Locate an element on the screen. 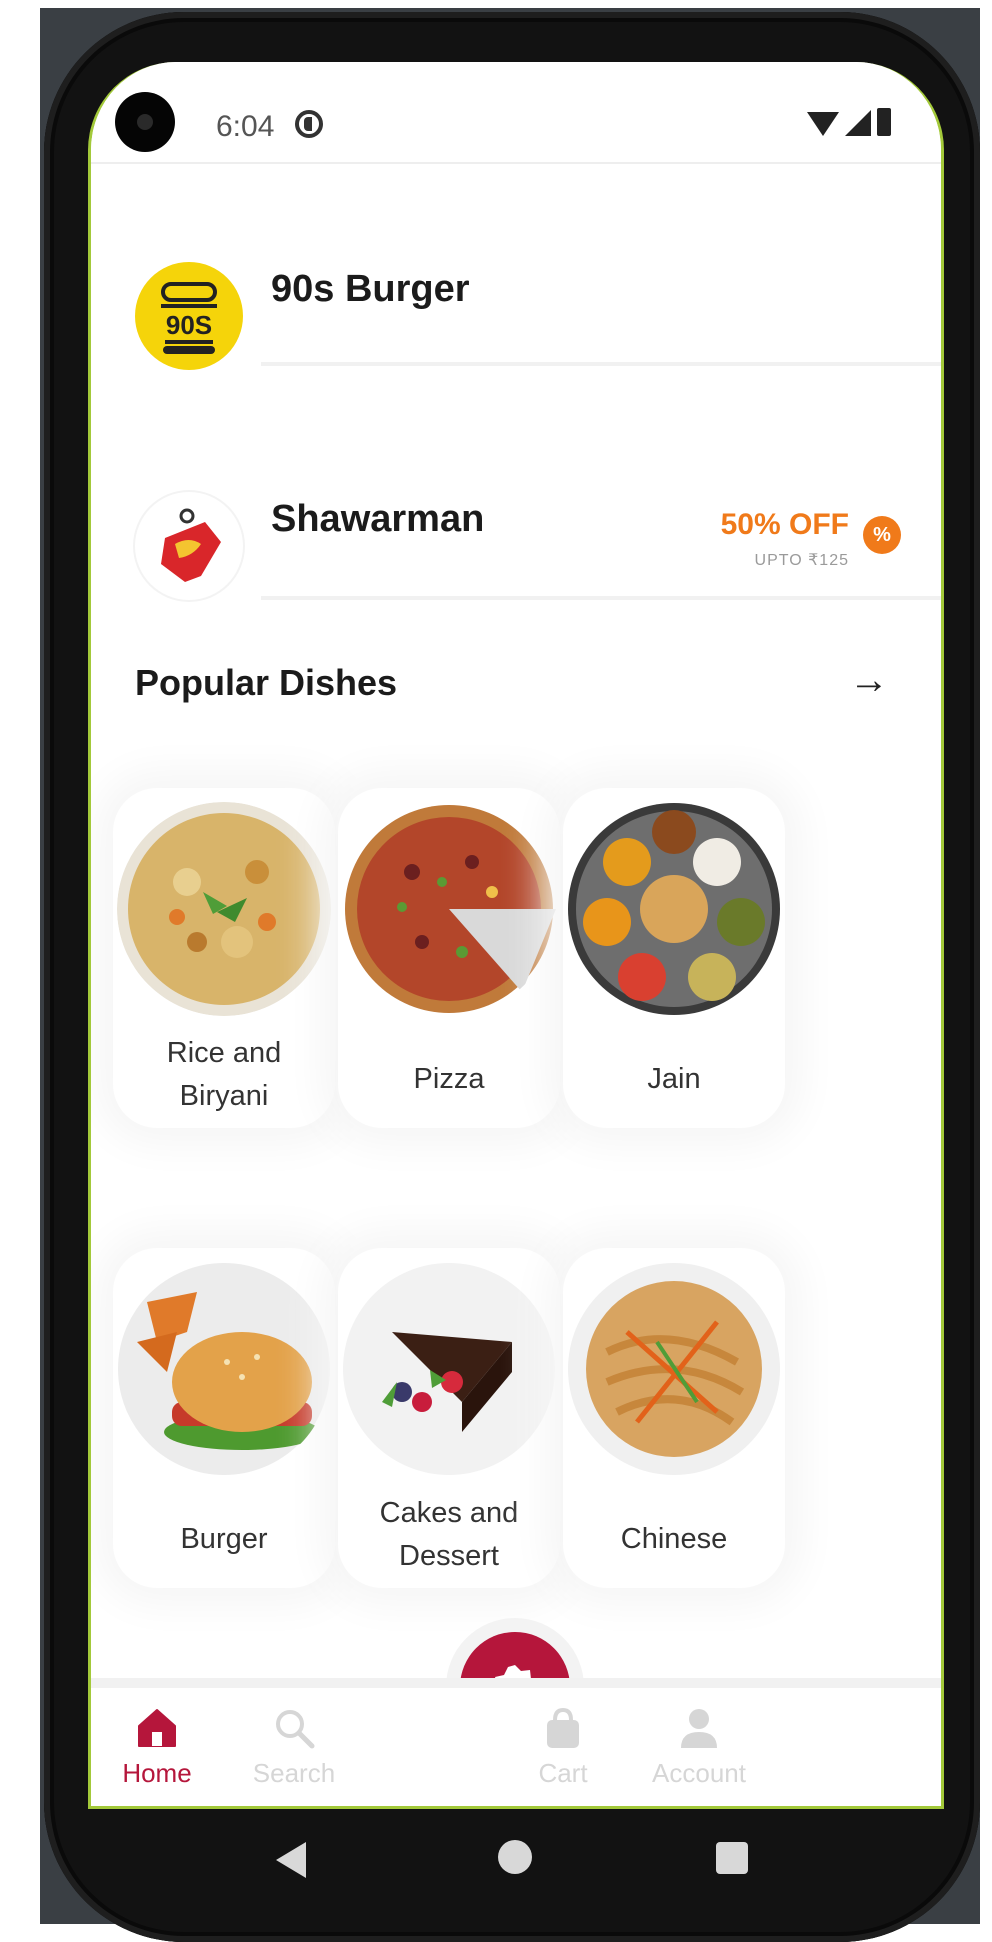  restaurant-name: Shawarman is located at coordinates (378, 519).